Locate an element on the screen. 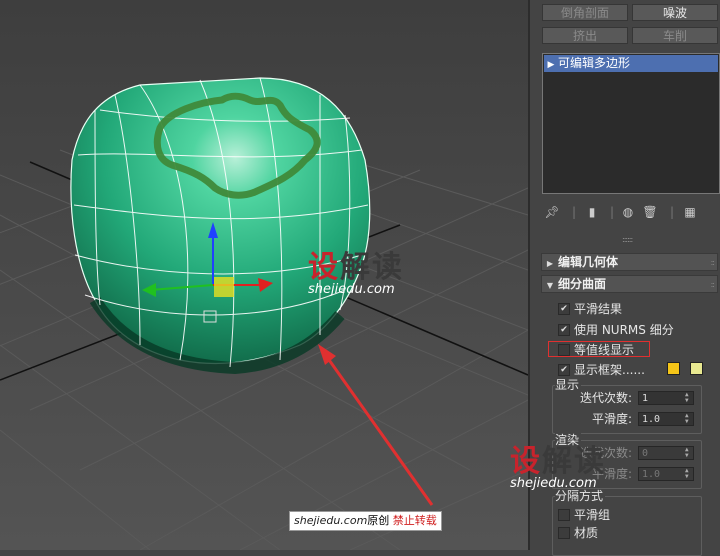 This screenshot has height=556, width=720. display-iterations-value: 1 is located at coordinates (645, 398).